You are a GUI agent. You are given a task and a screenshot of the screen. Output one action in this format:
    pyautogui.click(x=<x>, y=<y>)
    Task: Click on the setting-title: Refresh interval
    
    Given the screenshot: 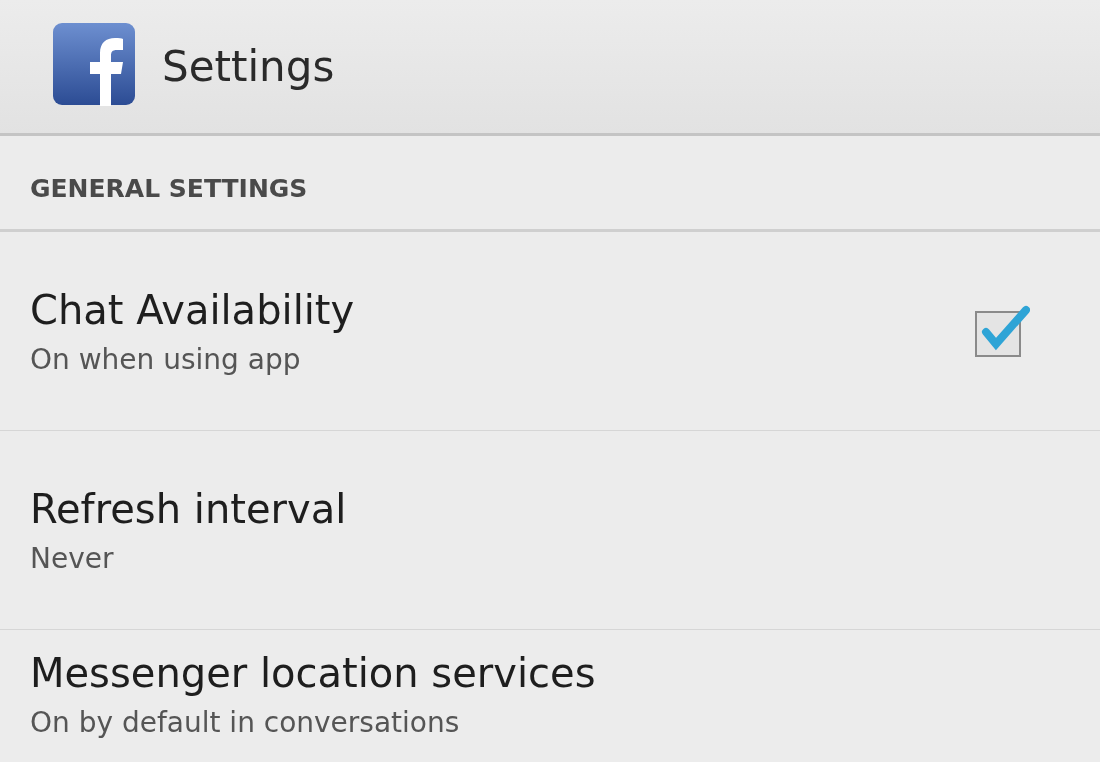 What is the action you would take?
    pyautogui.click(x=189, y=508)
    